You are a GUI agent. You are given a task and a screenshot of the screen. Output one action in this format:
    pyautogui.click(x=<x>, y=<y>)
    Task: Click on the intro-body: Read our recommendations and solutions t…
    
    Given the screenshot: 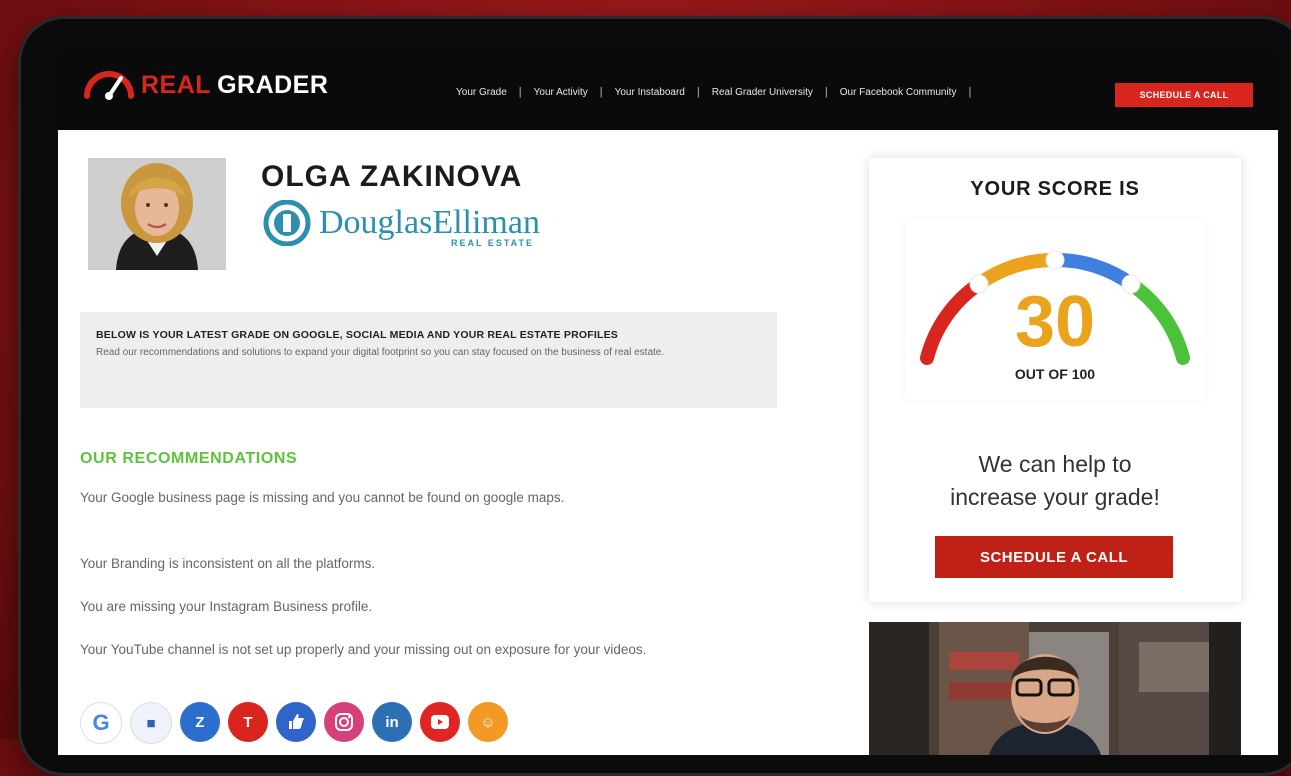 What is the action you would take?
    pyautogui.click(x=380, y=352)
    